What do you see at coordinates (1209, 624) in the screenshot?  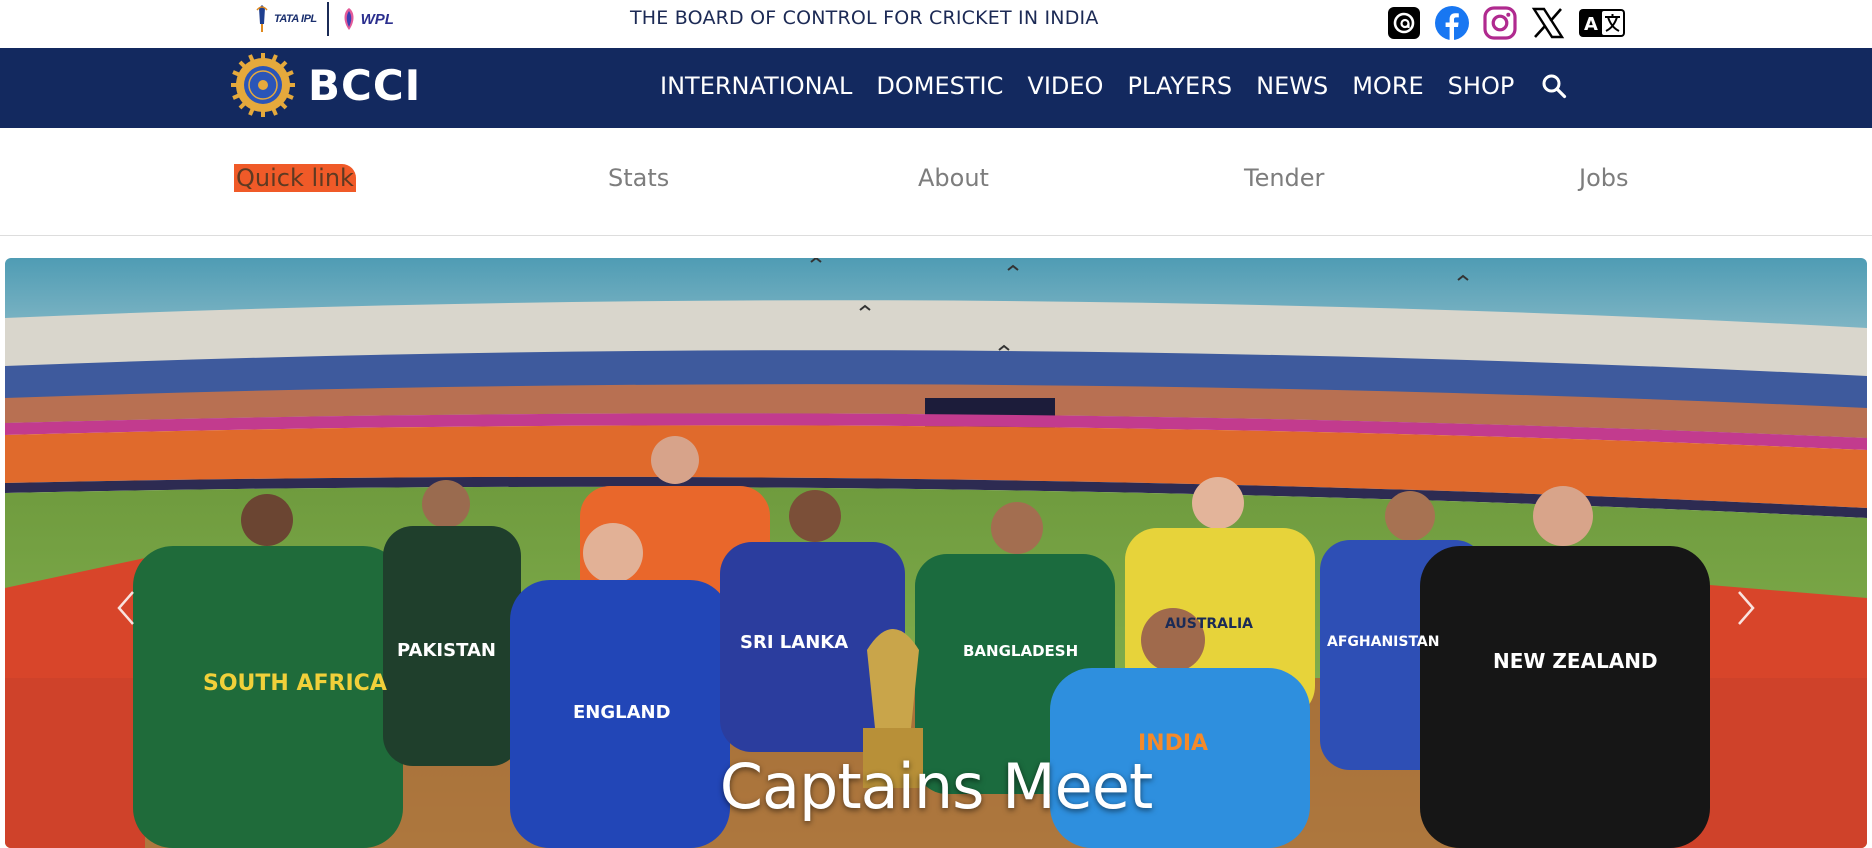 I see `jersey-australia: AUSTRALIA` at bounding box center [1209, 624].